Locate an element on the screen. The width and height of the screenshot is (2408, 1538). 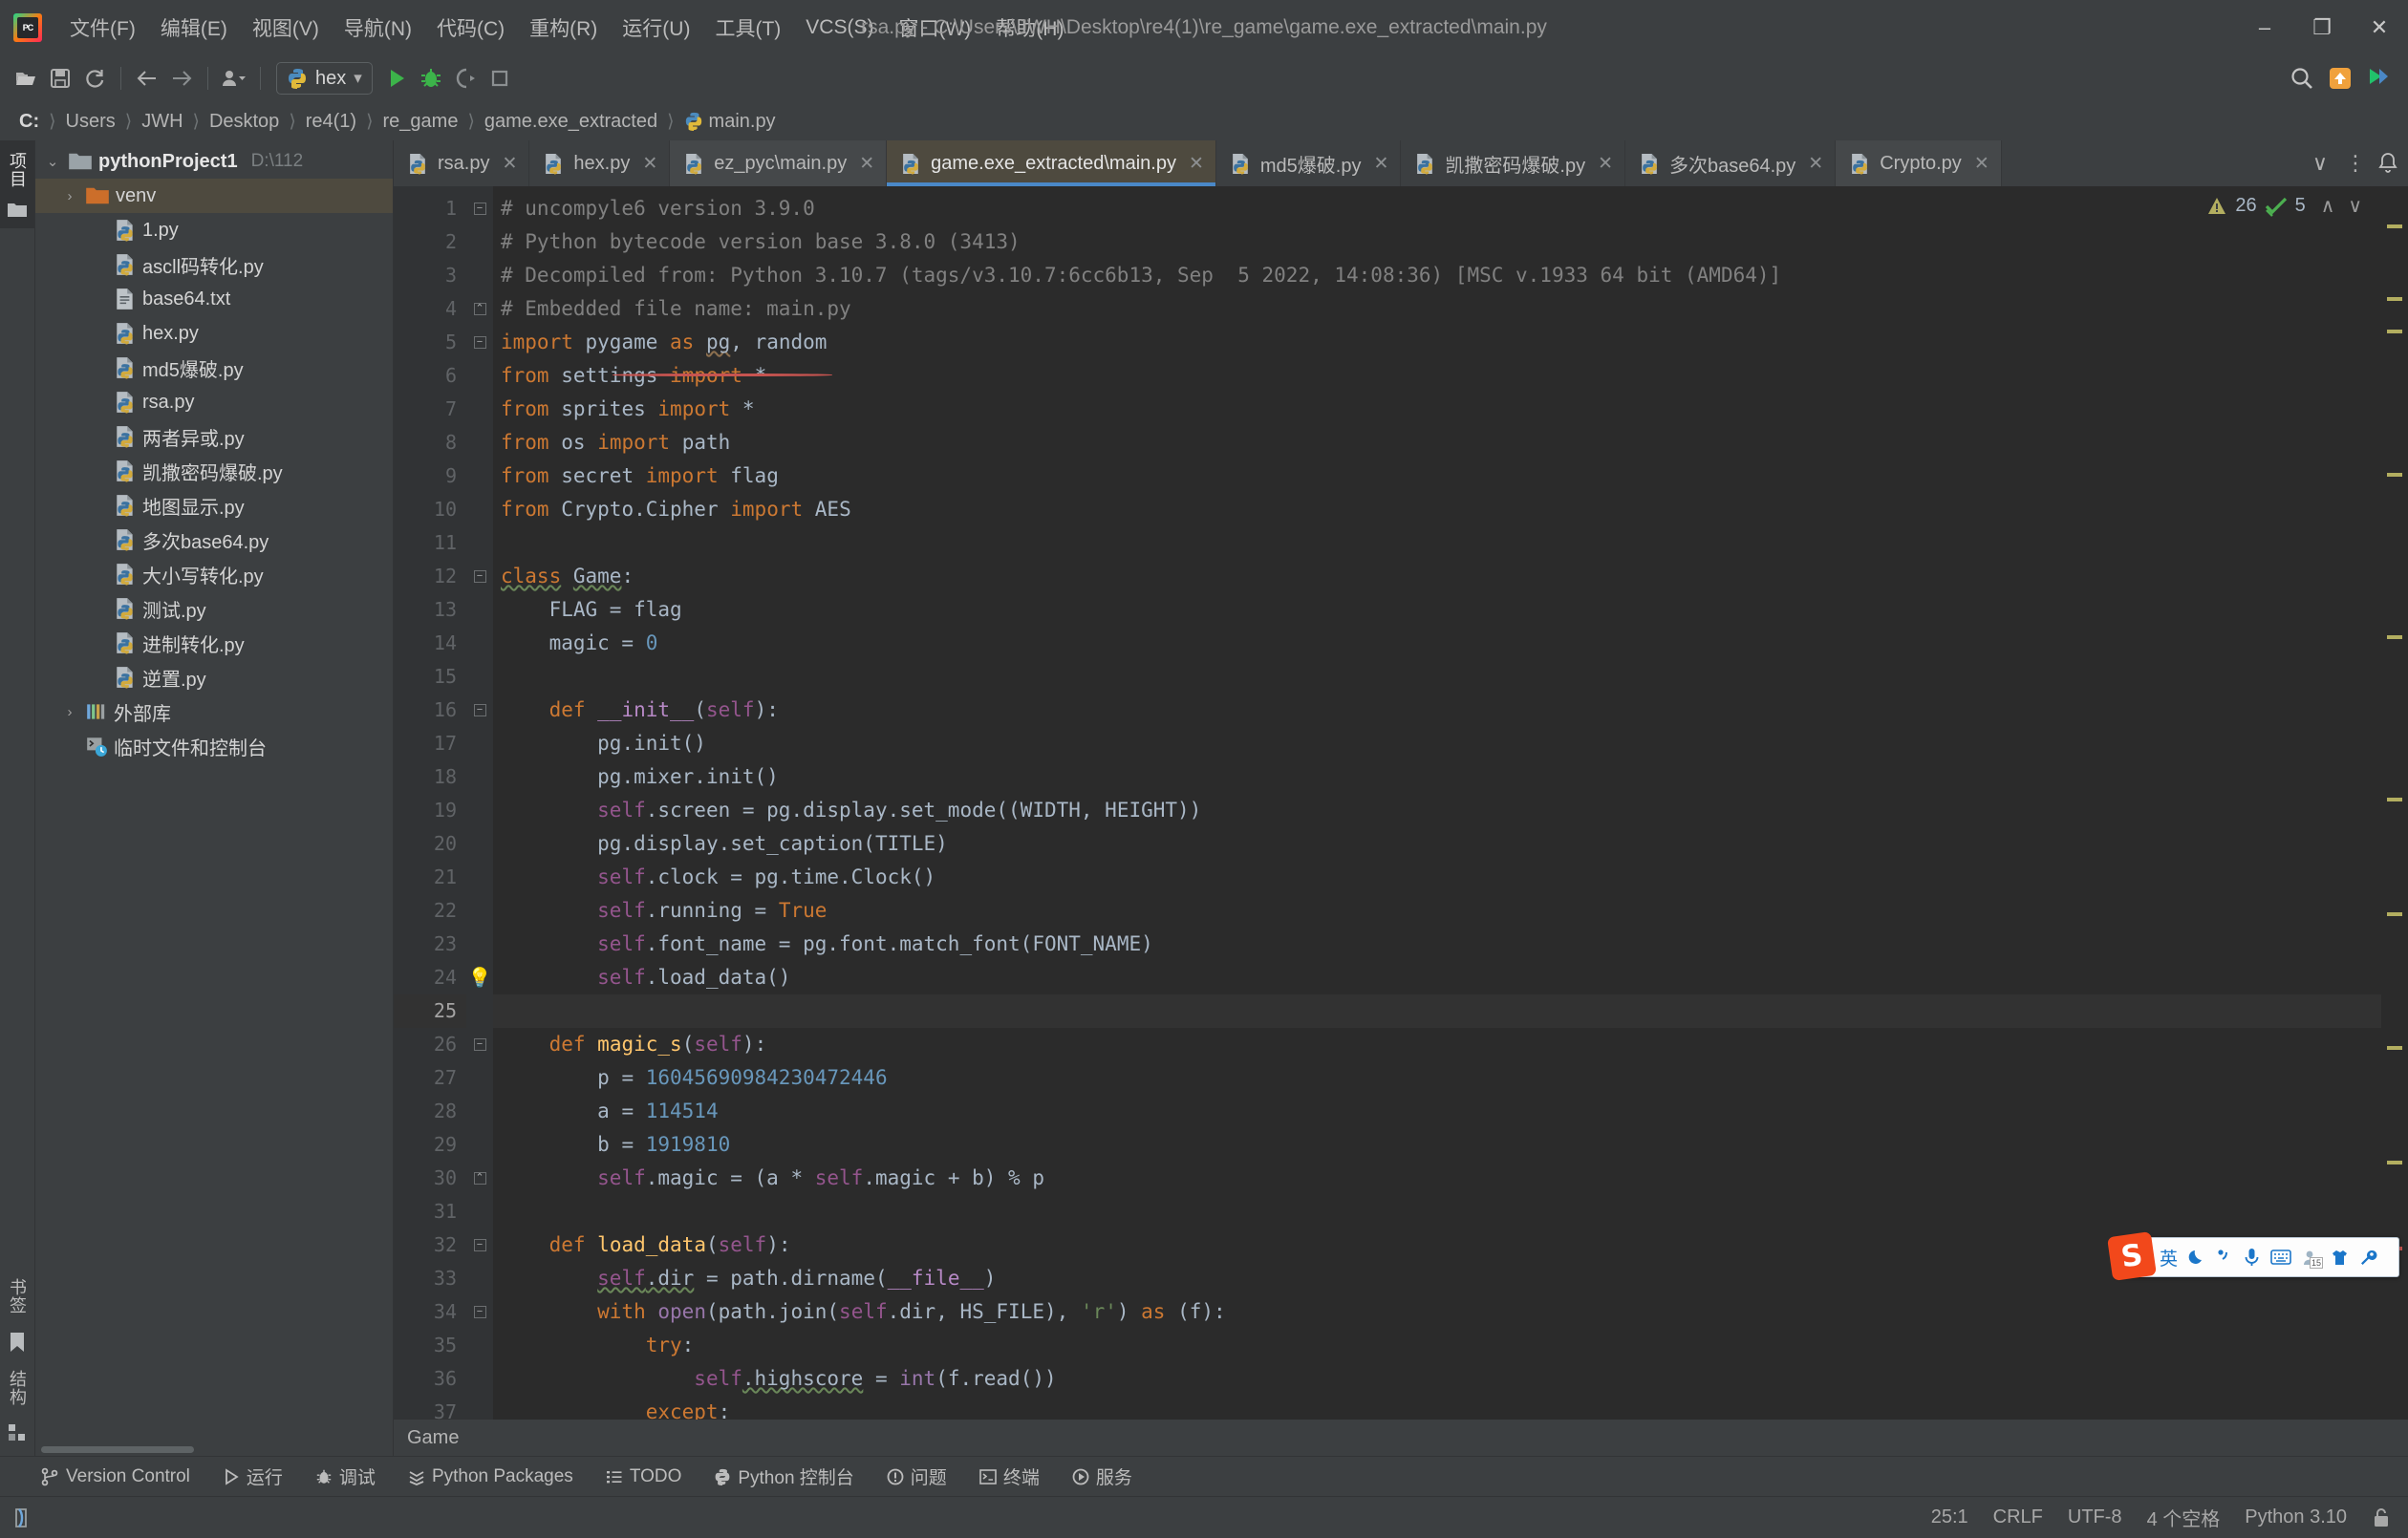
tree-item: ⌄ pythonProject1 D:\112 is located at coordinates (214, 161).